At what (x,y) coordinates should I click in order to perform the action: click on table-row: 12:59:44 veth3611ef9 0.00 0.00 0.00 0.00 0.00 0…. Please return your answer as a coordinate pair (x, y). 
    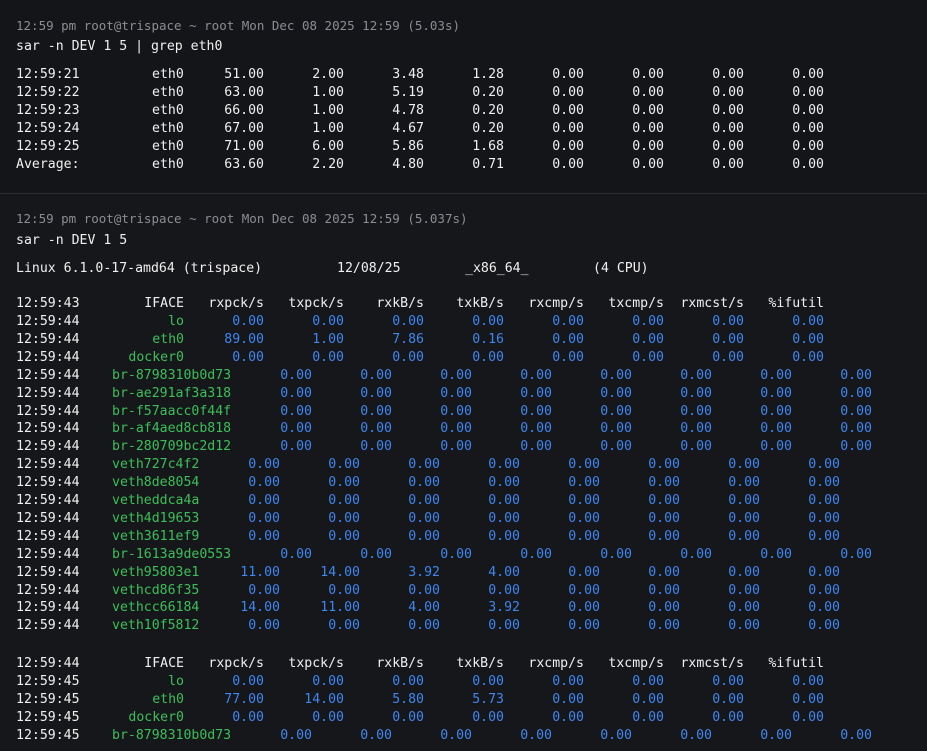
    Looking at the image, I should click on (463, 538).